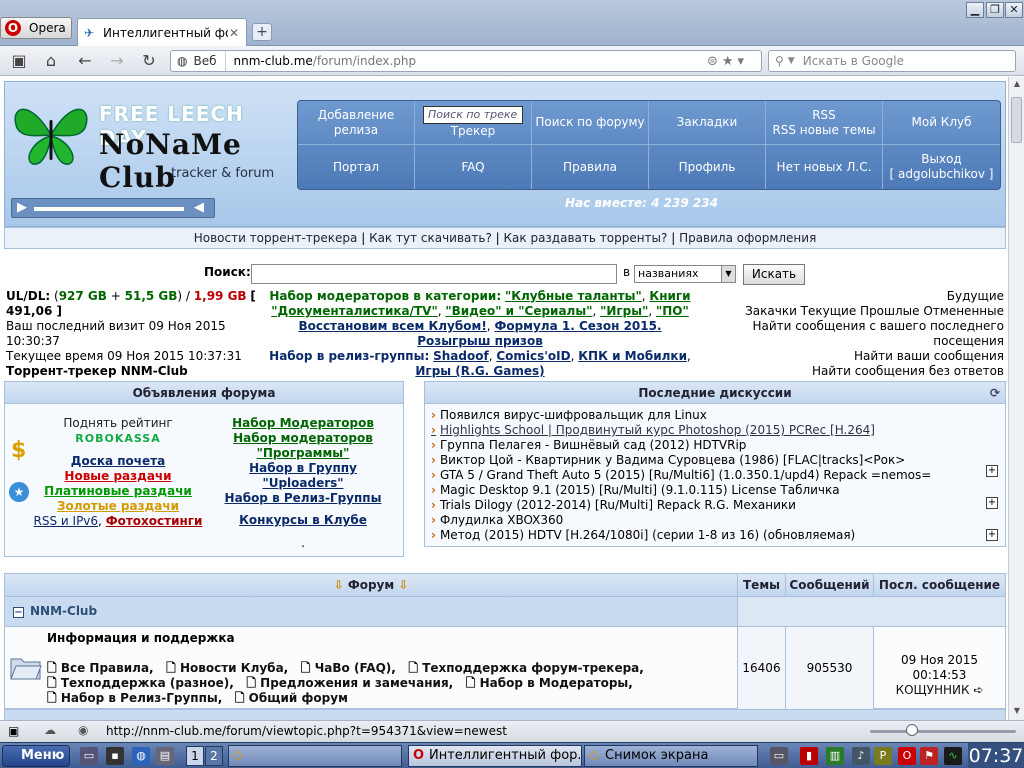  I want to click on terminal-icon: ▪, so click(115, 756).